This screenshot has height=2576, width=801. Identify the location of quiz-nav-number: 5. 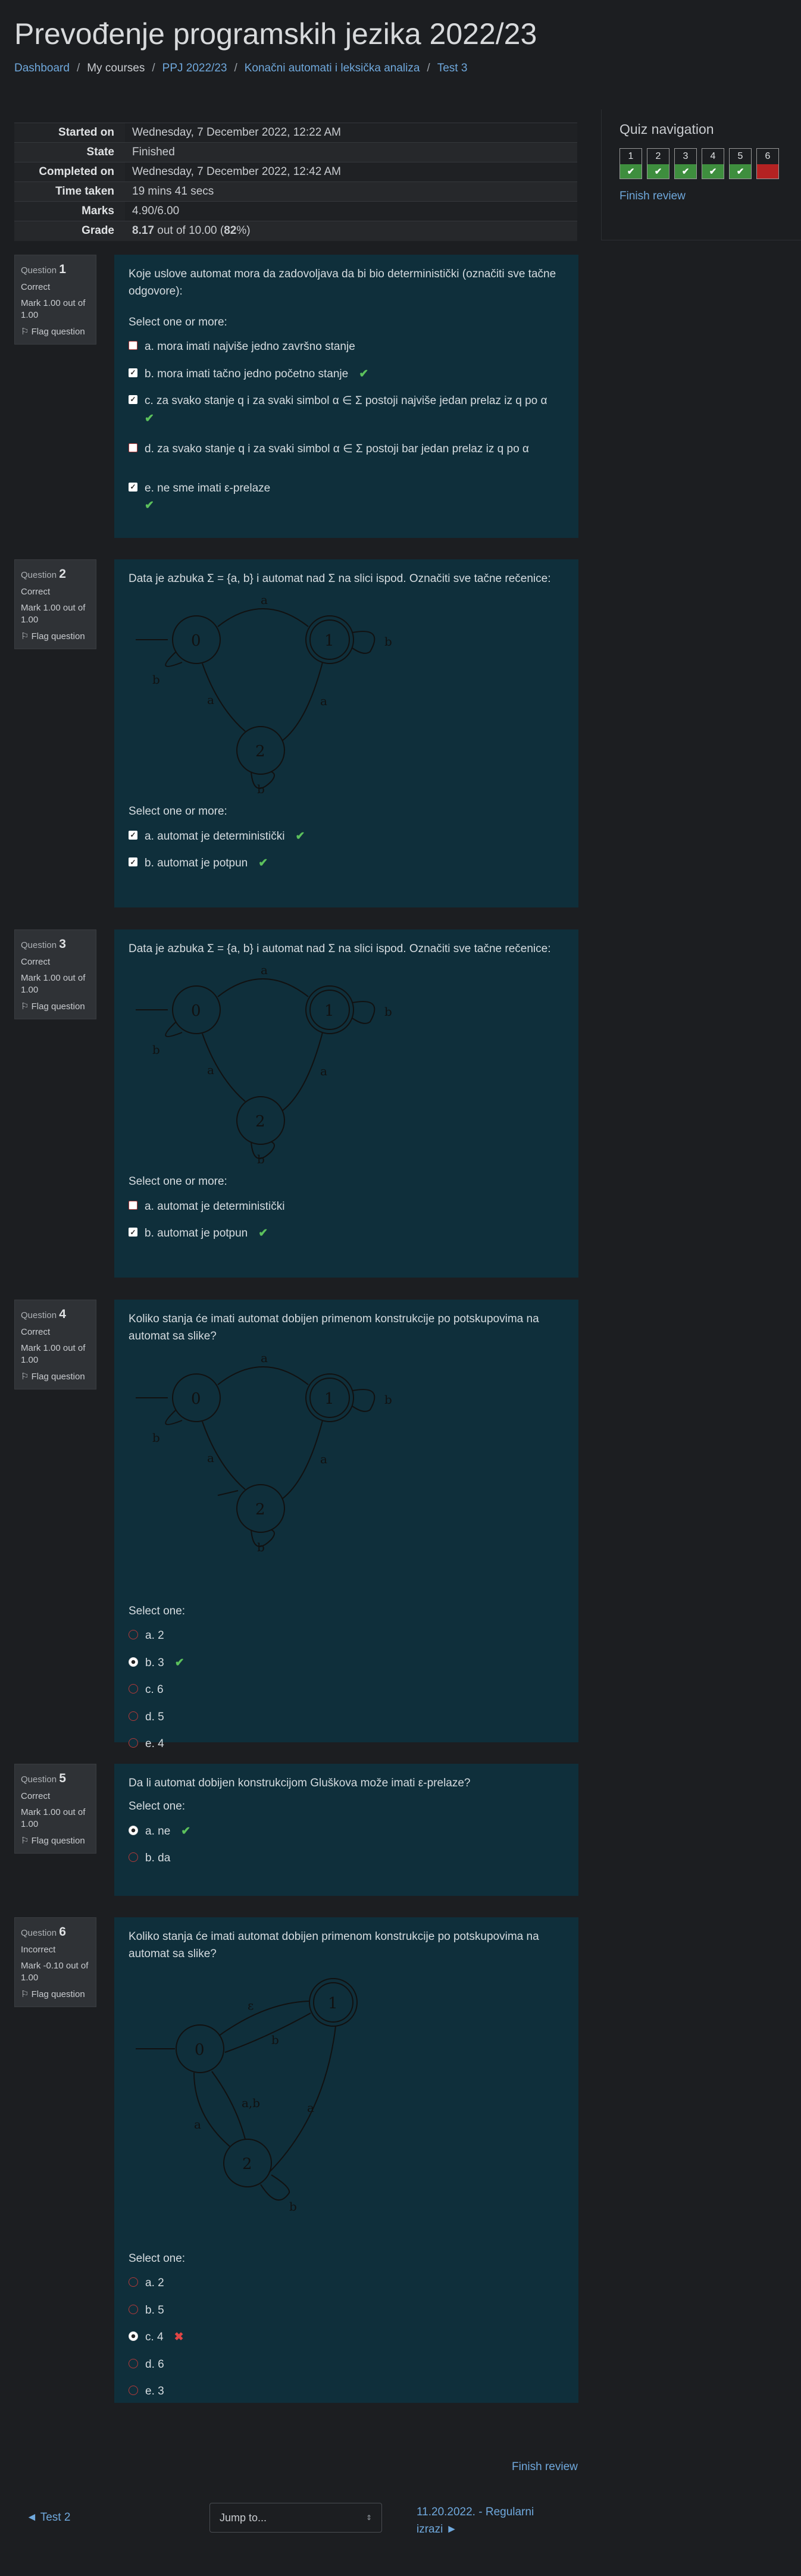
(740, 156).